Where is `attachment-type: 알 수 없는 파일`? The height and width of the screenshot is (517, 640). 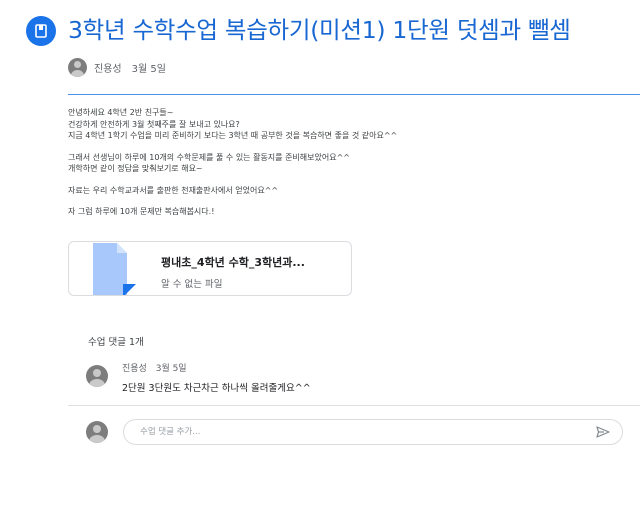
attachment-type: 알 수 없는 파일 is located at coordinates (192, 284).